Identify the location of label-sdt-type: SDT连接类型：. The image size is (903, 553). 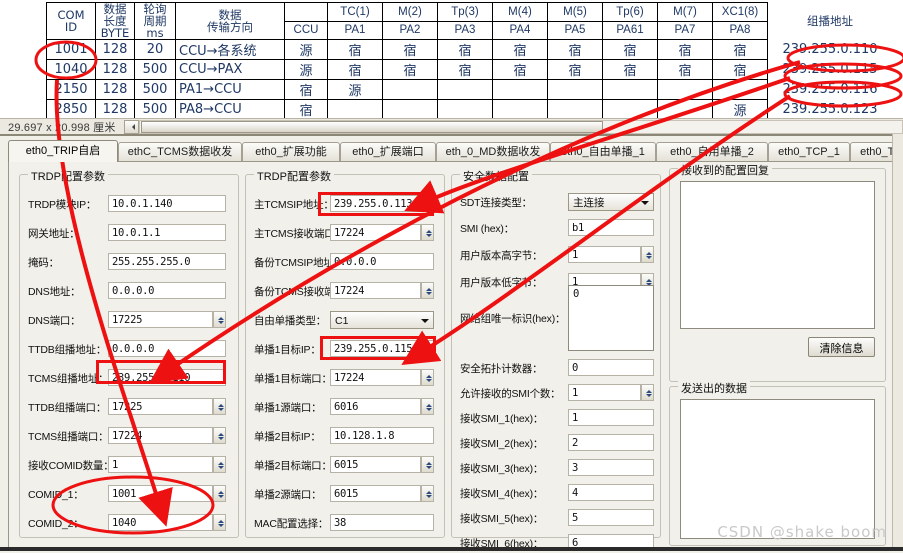
(496, 203).